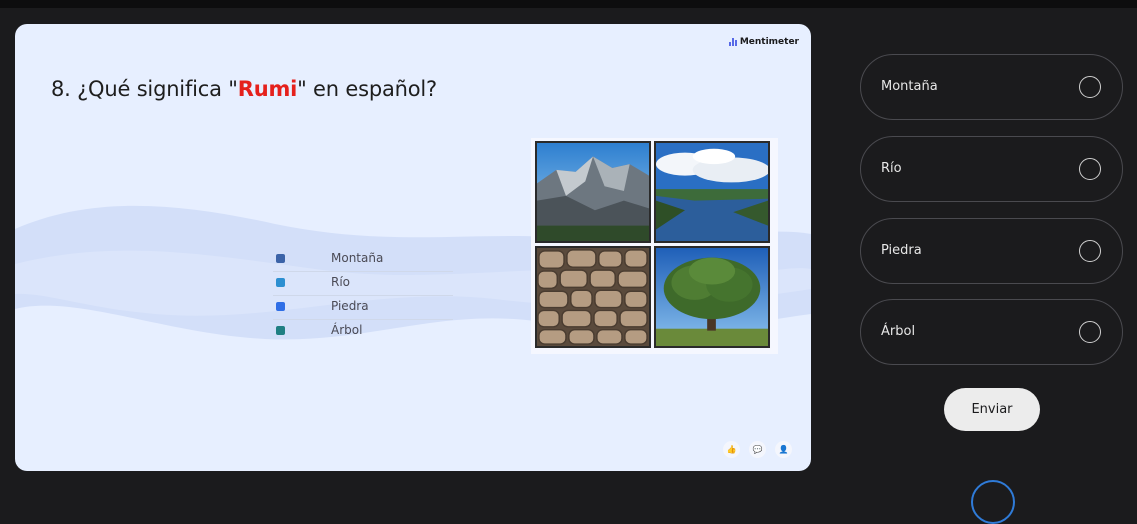 The width and height of the screenshot is (1137, 524). What do you see at coordinates (568, 4) in the screenshot?
I see `top-bar` at bounding box center [568, 4].